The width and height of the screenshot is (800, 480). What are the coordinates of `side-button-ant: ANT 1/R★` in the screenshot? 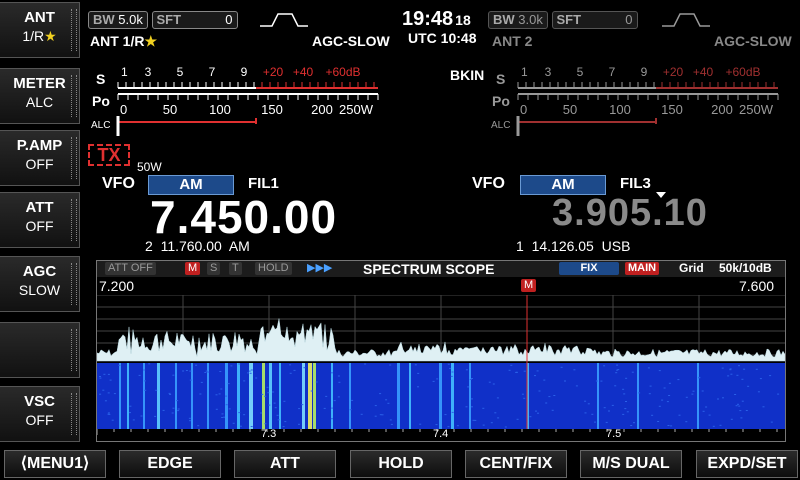 It's located at (40, 30).